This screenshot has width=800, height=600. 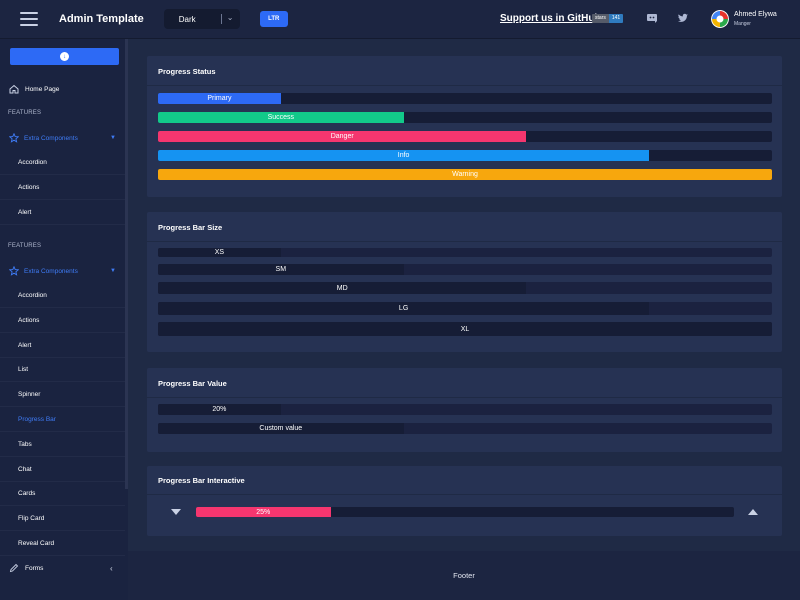 I want to click on twitter-icon, so click(x=683, y=18).